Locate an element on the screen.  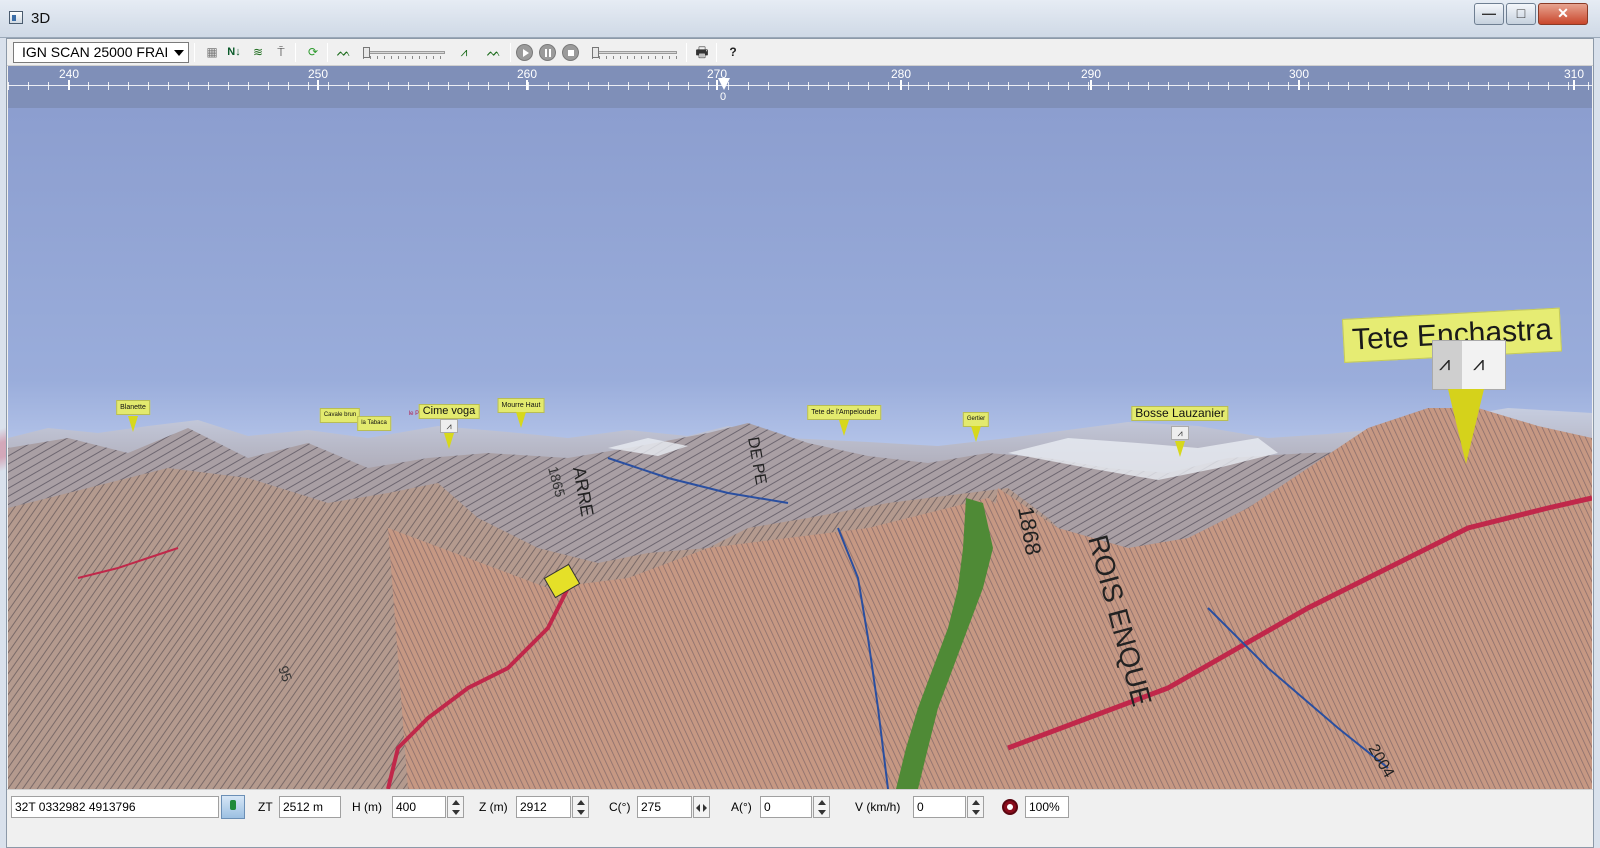
animation-slider-track is located at coordinates (634, 52).